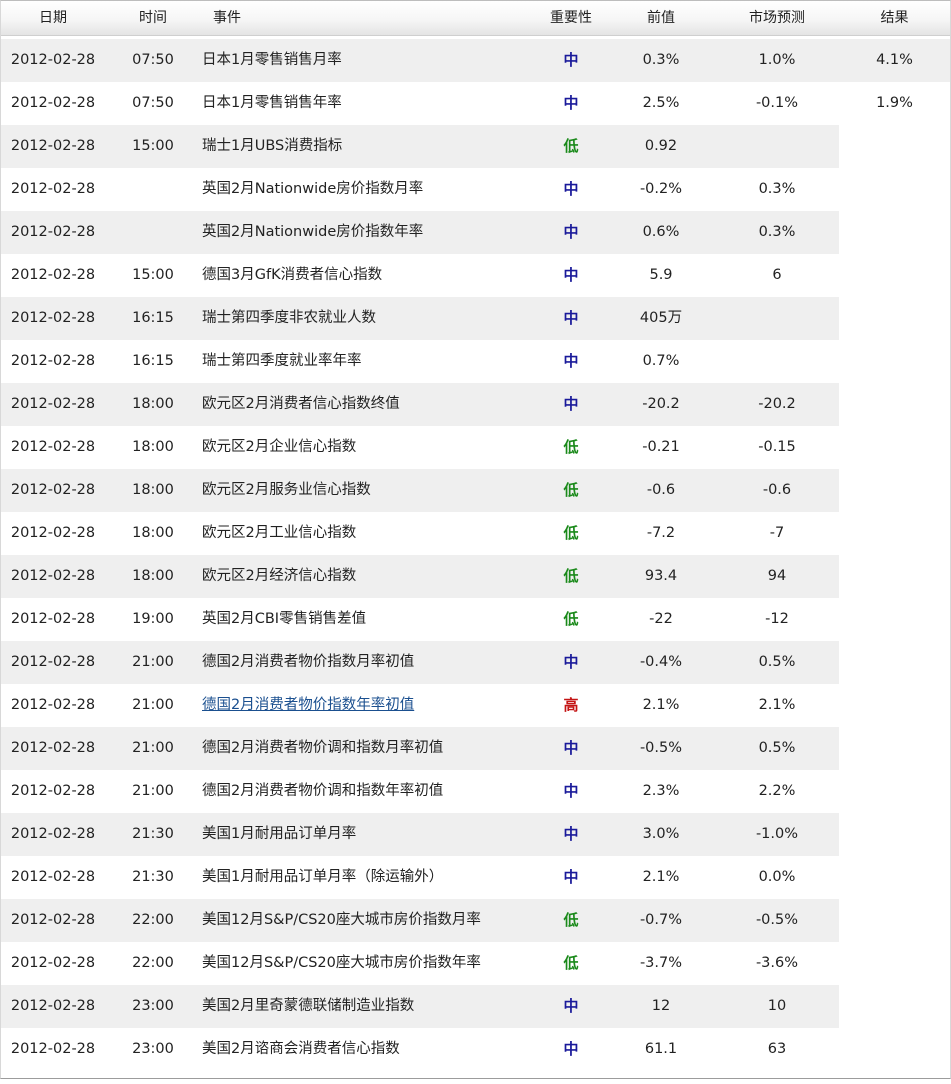  I want to click on table-row: 2012-02-28 18:00 欧元区2月经济信心指数 低 93.4 94, so click(475, 576).